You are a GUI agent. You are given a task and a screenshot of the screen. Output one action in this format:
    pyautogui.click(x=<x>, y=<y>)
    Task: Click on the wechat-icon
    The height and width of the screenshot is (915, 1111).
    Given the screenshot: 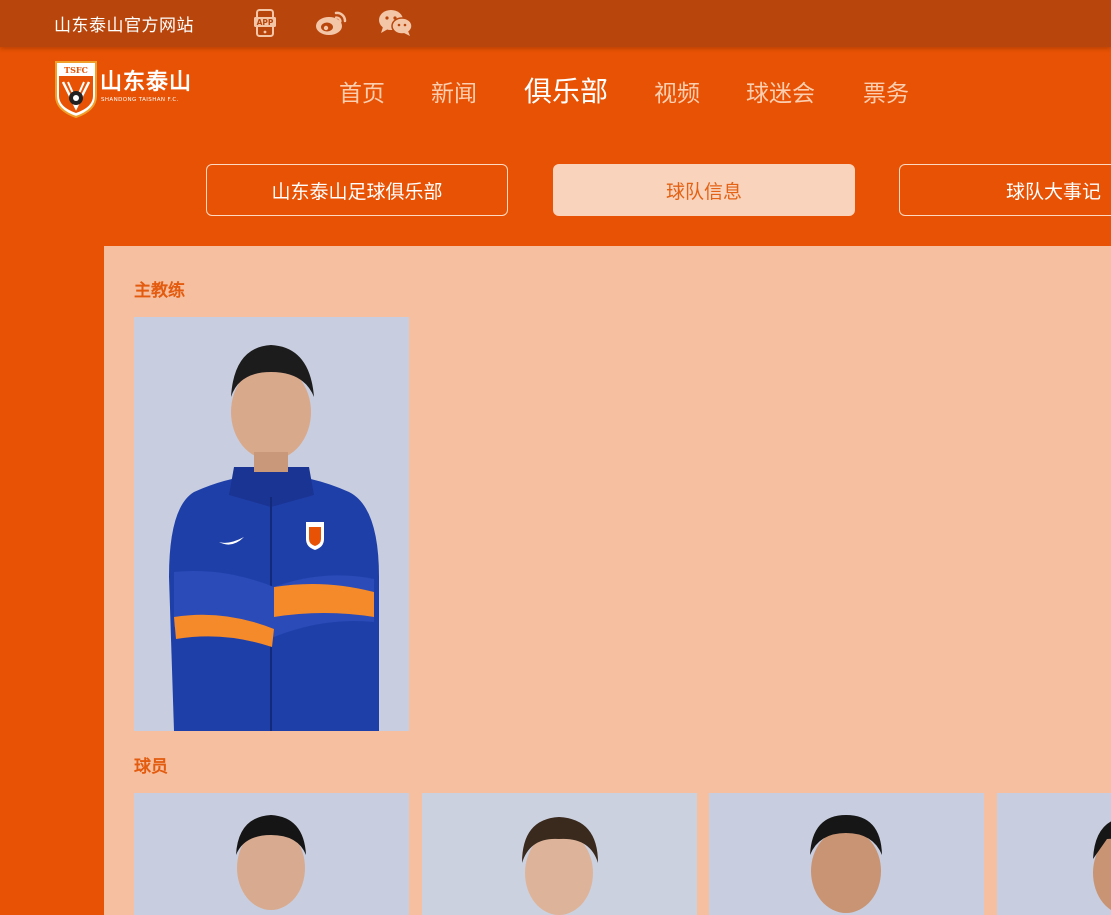 What is the action you would take?
    pyautogui.click(x=395, y=23)
    